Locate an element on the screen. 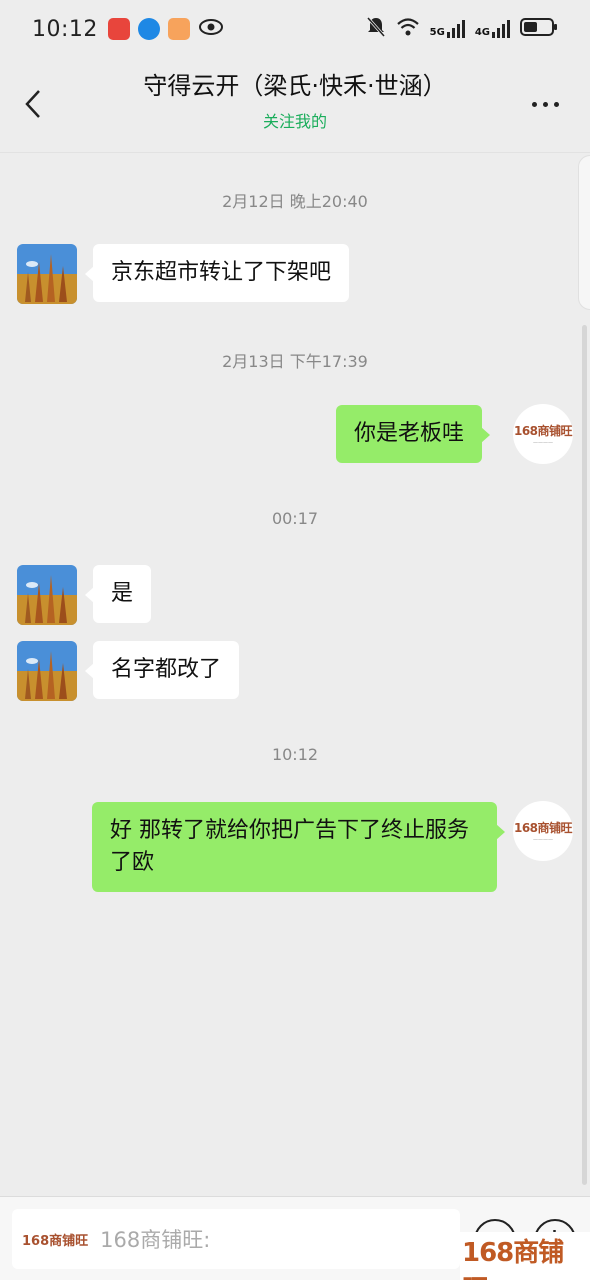  net-4g-label: 4G is located at coordinates (482, 32).